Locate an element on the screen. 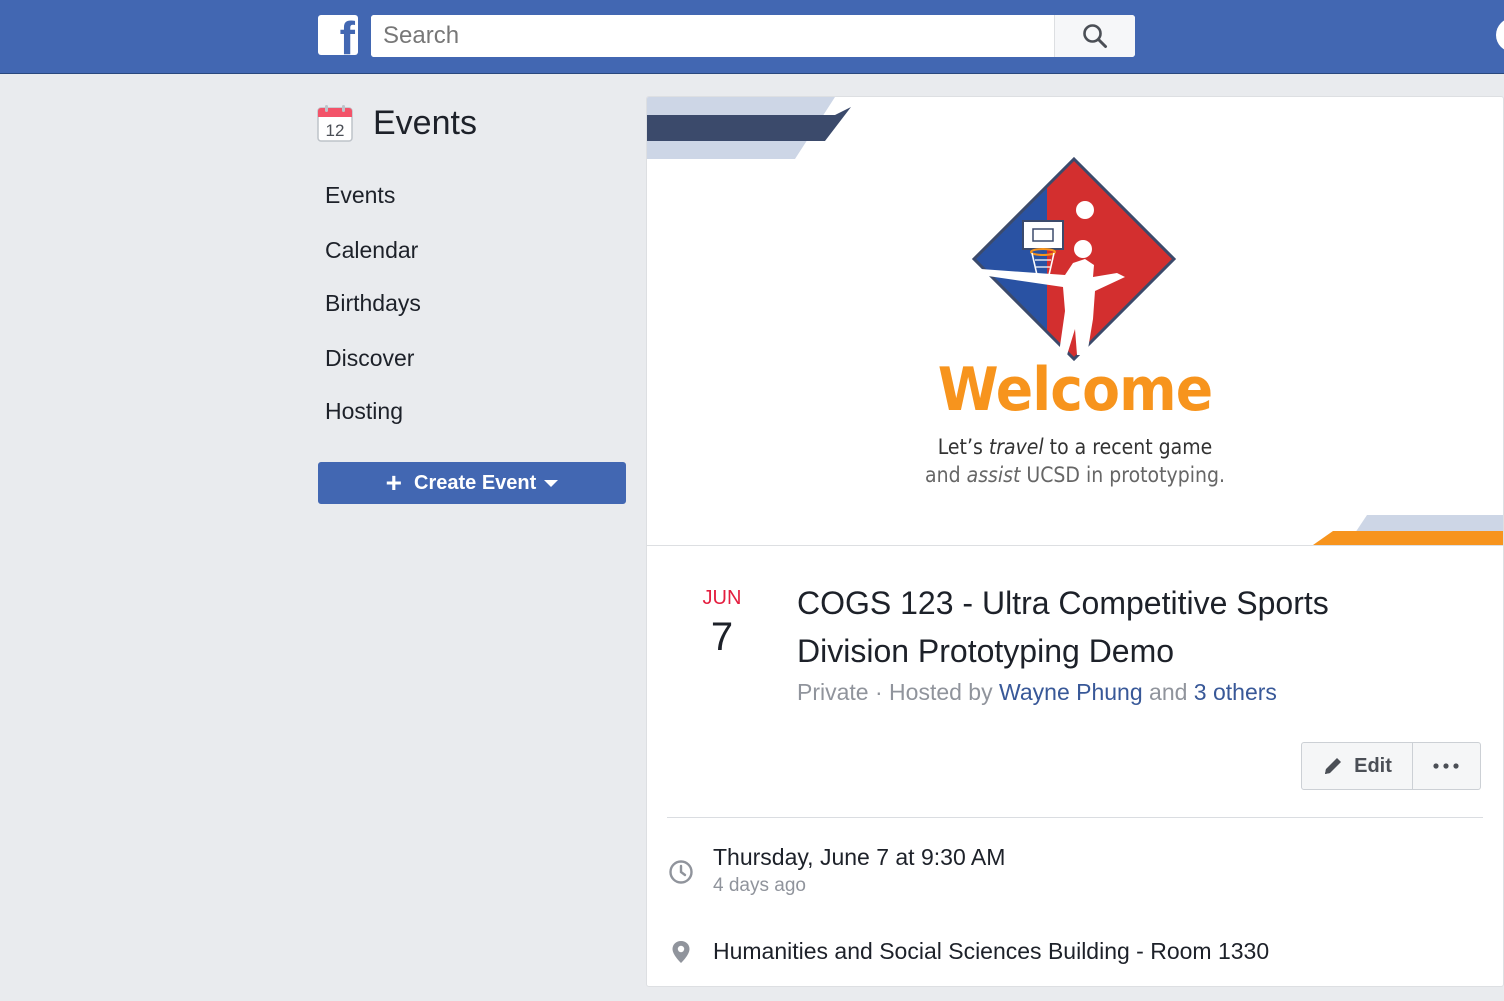 This screenshot has width=1504, height=1001. top-bar: f is located at coordinates (752, 37).